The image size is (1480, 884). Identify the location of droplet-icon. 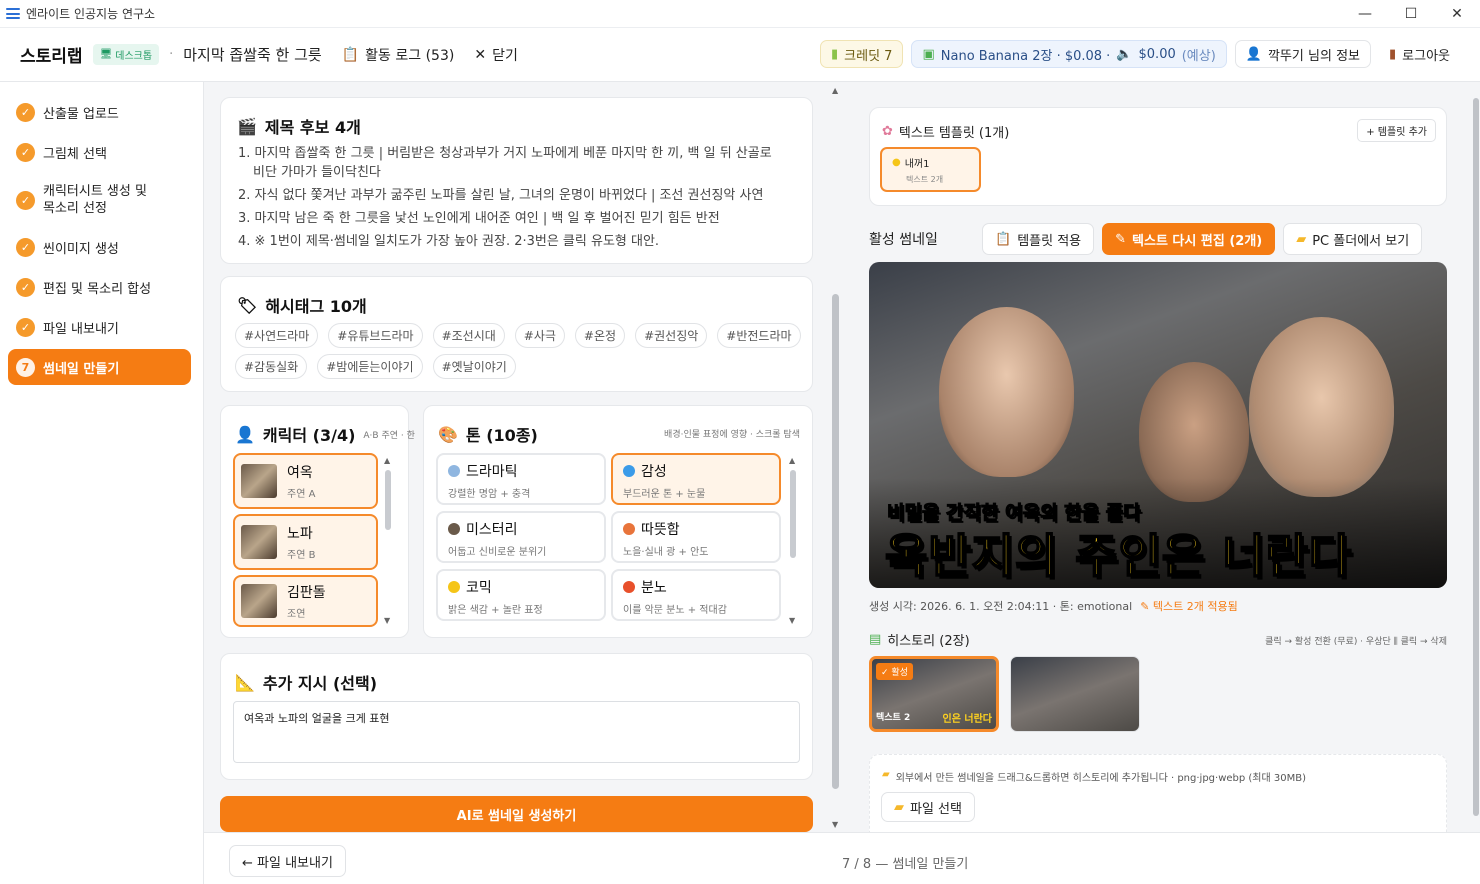
(629, 471).